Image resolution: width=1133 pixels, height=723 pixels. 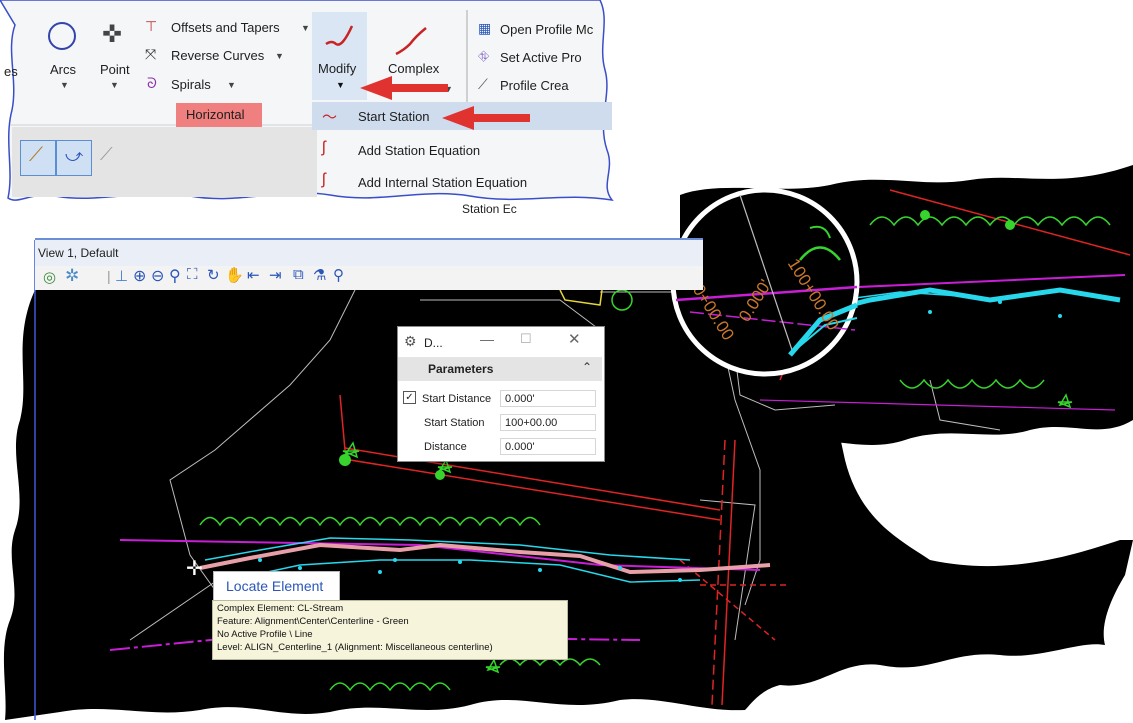 I want to click on arrow-to-modify, so click(x=404, y=88).